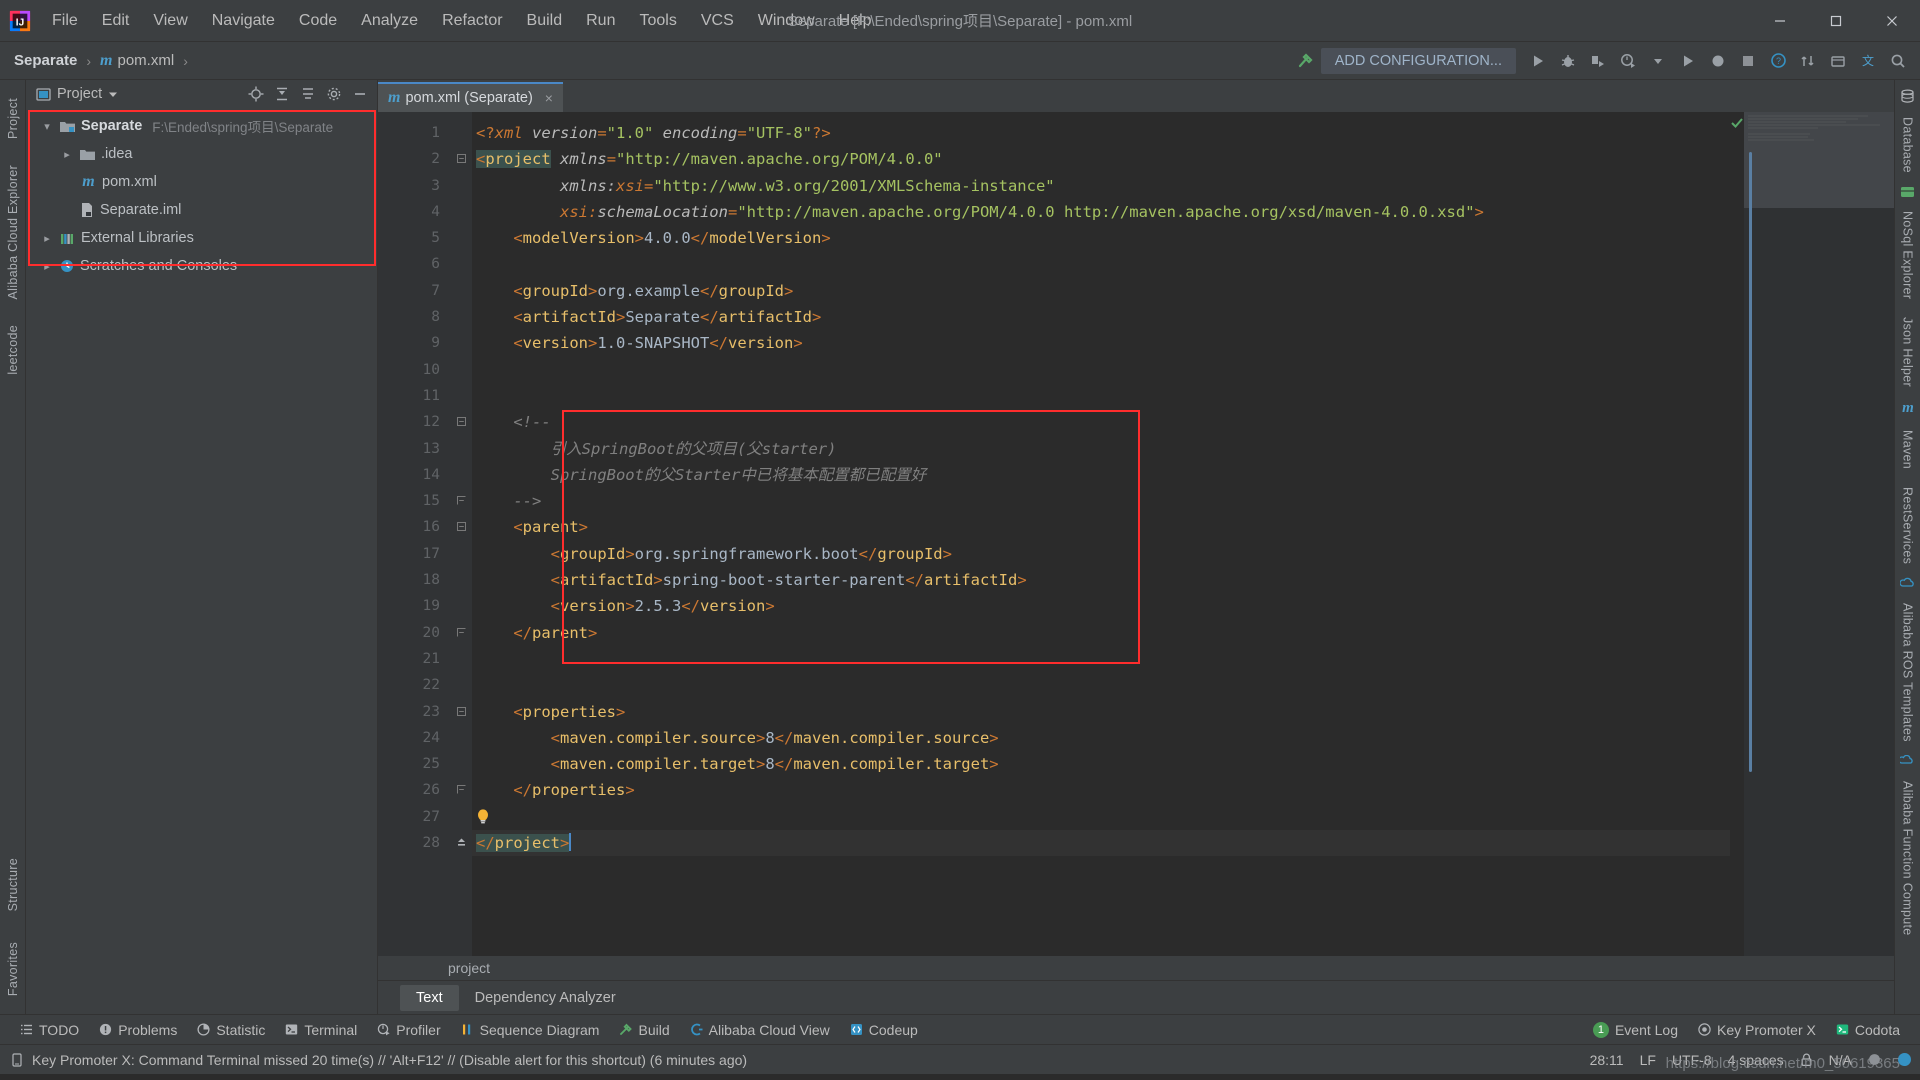 Image resolution: width=1920 pixels, height=1080 pixels. I want to click on project-panel-dropdown-icon, so click(113, 94).